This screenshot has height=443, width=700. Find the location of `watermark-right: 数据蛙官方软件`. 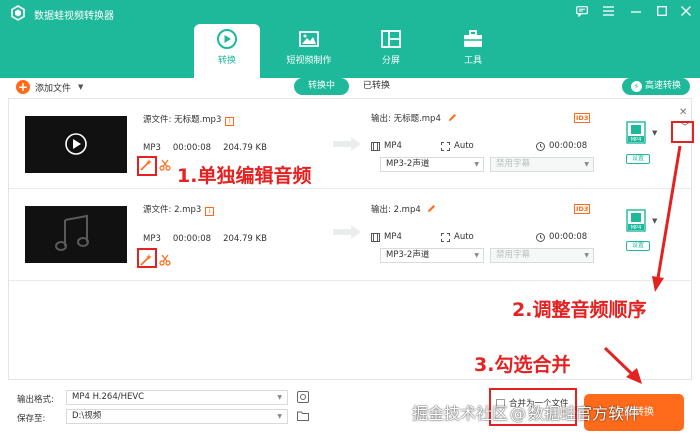

watermark-right: 数据蛙官方软件 is located at coordinates (584, 413).